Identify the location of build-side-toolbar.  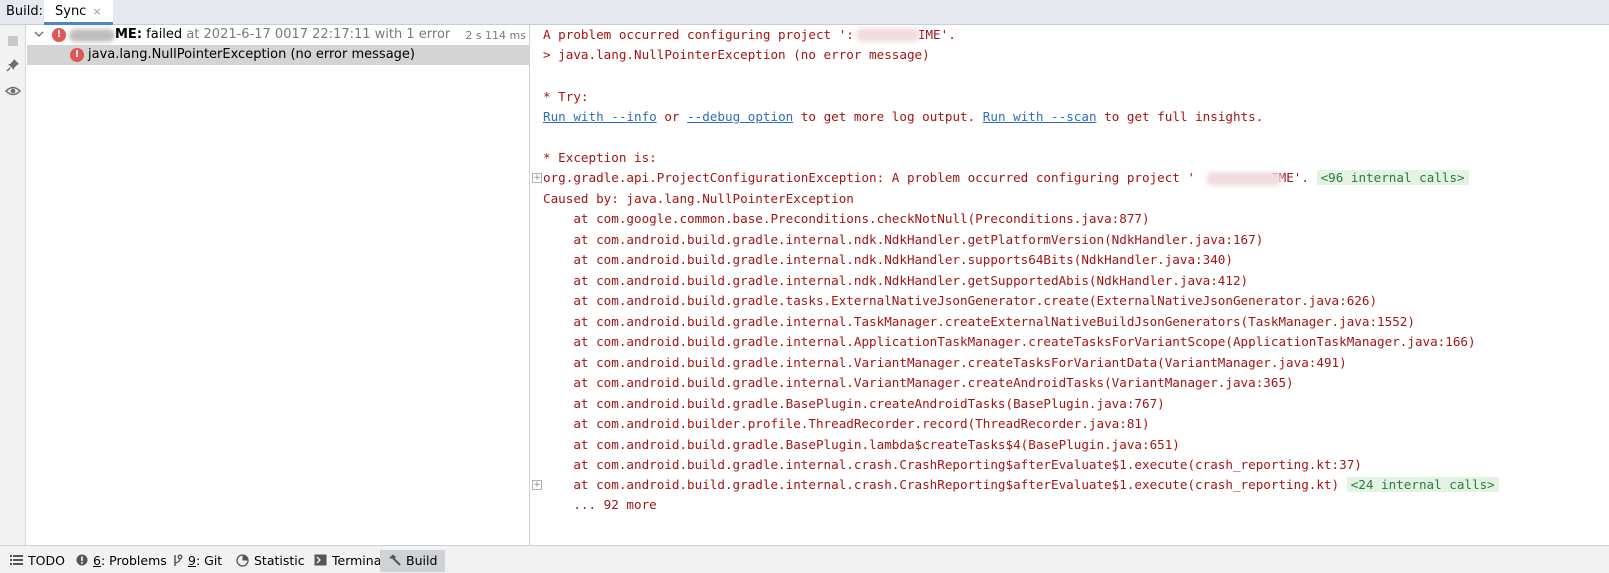
(13, 285).